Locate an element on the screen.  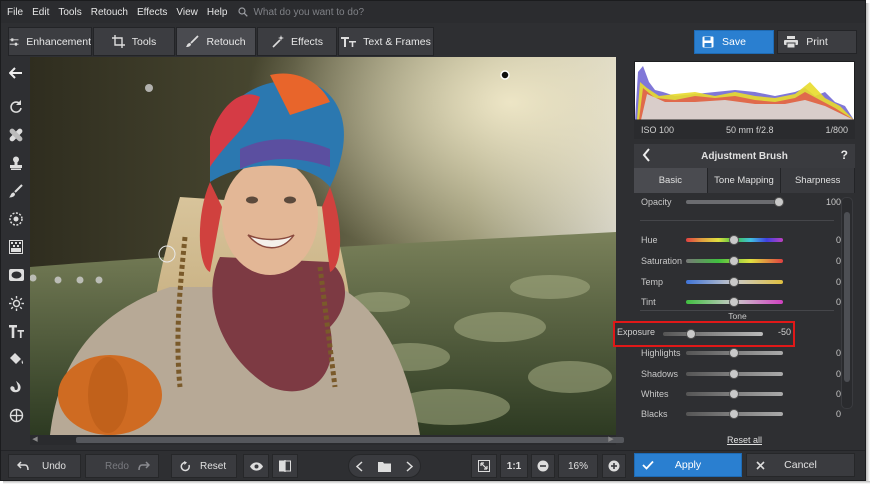
crosshair-tool is located at coordinates (16, 415).